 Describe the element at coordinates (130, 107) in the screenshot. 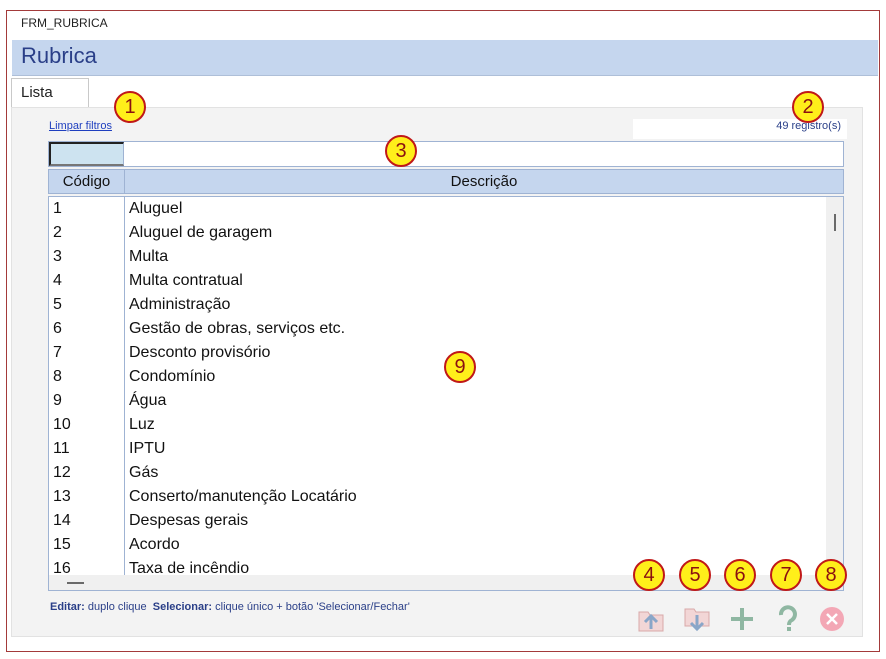

I see `callout-1: 1` at that location.